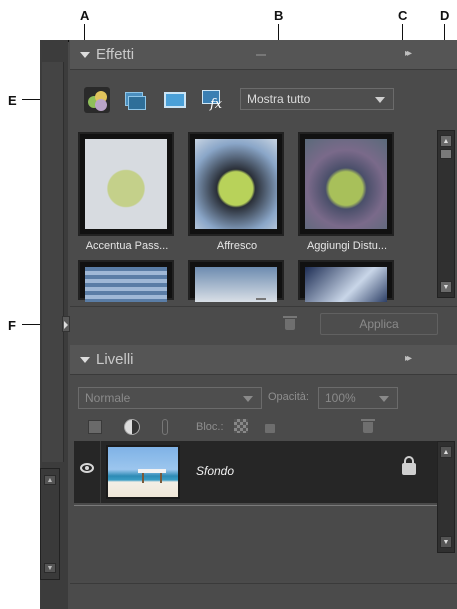 The width and height of the screenshot is (457, 609). I want to click on eye-icon, so click(87, 468).